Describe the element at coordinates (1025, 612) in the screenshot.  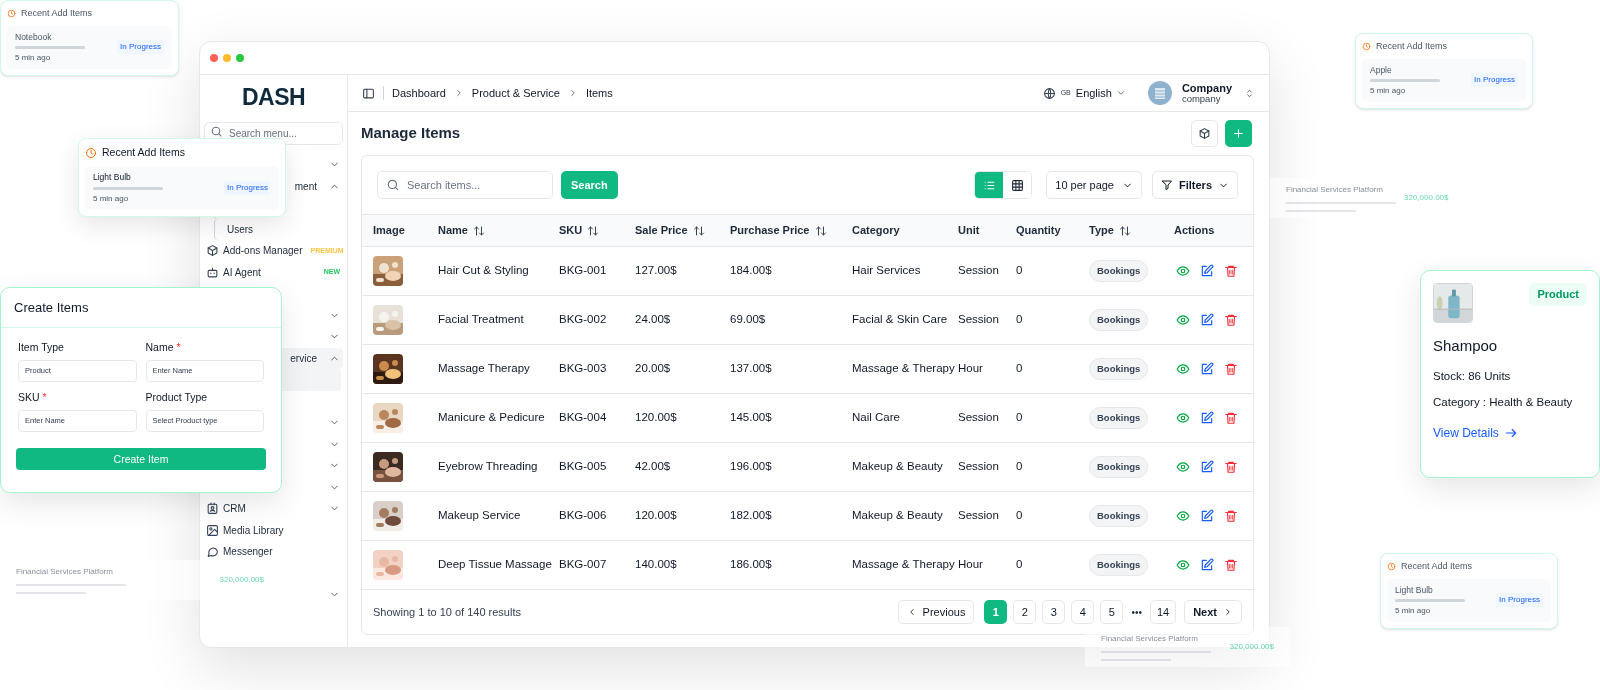
I see `page-button: 2` at that location.